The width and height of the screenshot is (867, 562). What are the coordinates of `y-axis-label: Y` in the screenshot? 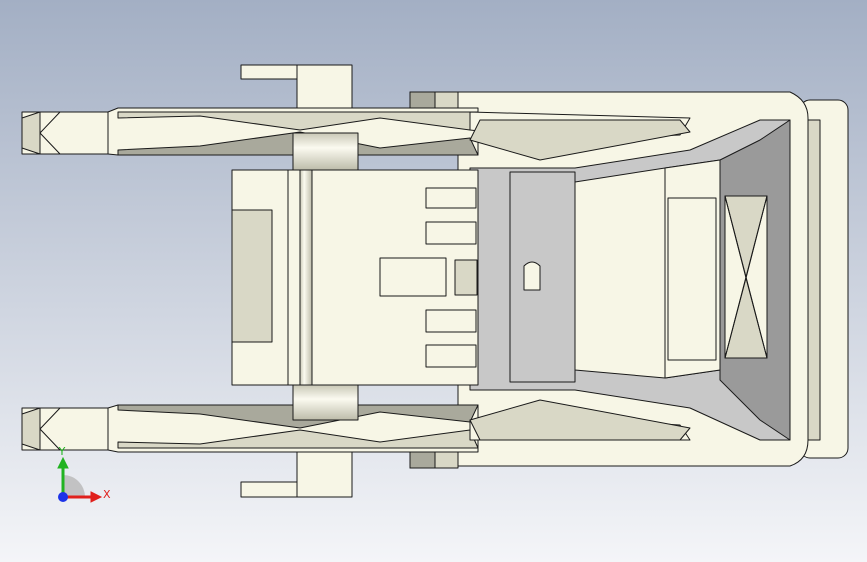 It's located at (62, 451).